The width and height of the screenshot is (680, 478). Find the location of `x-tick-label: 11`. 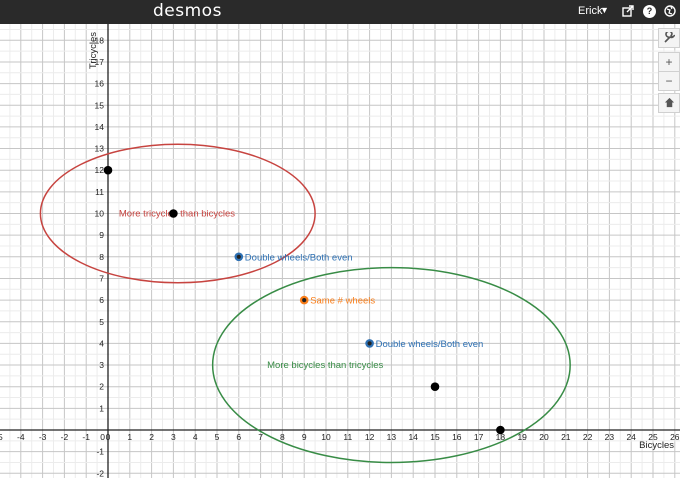

x-tick-label: 11 is located at coordinates (347, 437).